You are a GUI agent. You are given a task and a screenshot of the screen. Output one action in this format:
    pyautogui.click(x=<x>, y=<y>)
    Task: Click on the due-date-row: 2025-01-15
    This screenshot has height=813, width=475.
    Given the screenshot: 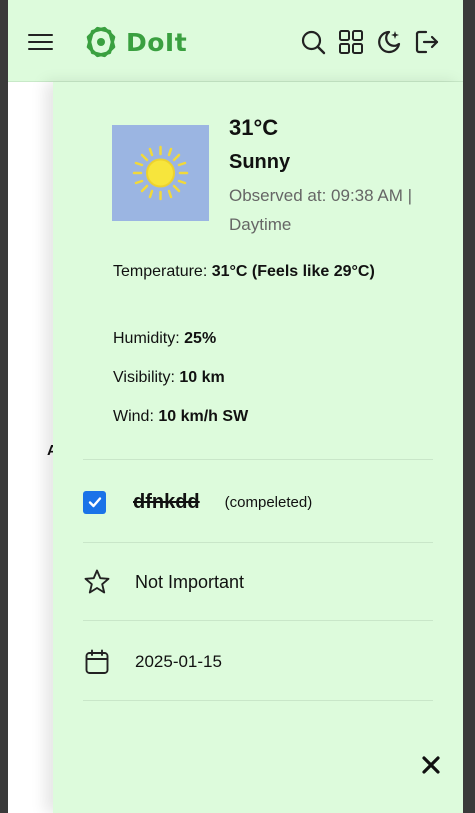 What is the action you would take?
    pyautogui.click(x=152, y=662)
    